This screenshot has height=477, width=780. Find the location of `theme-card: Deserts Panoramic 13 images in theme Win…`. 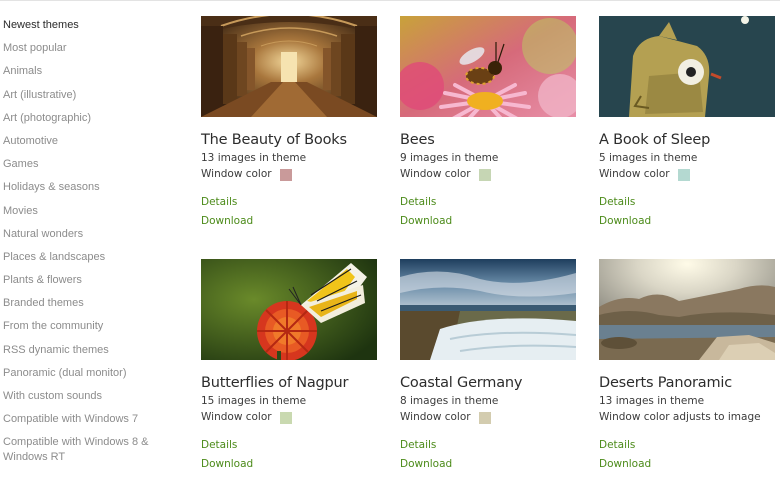

theme-card: Deserts Panoramic 13 images in theme Win… is located at coordinates (688, 365).